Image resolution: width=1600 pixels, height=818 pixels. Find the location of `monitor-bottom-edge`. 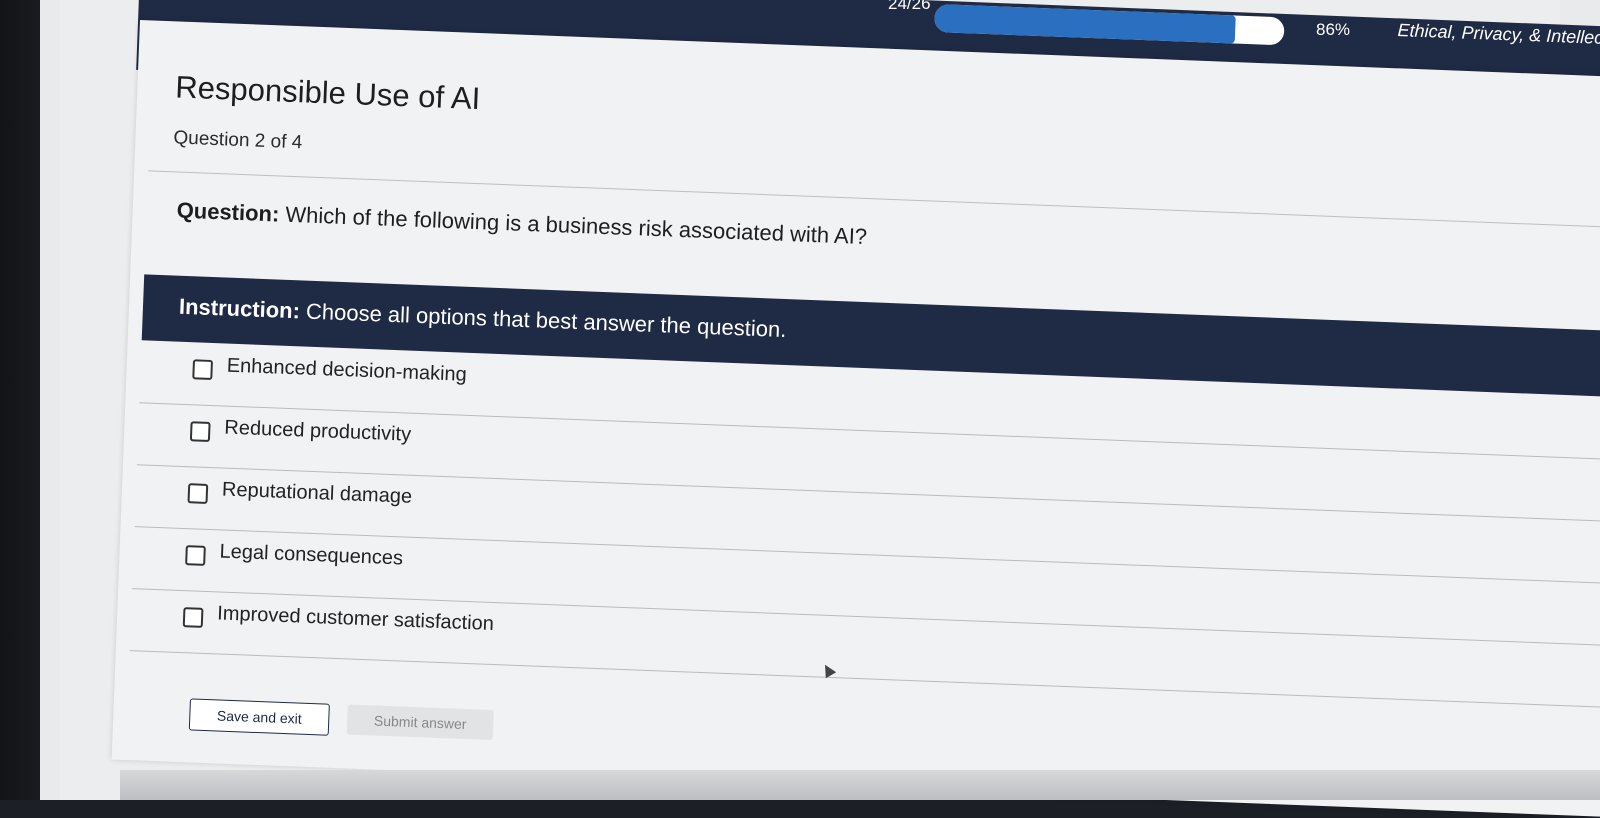

monitor-bottom-edge is located at coordinates (860, 785).